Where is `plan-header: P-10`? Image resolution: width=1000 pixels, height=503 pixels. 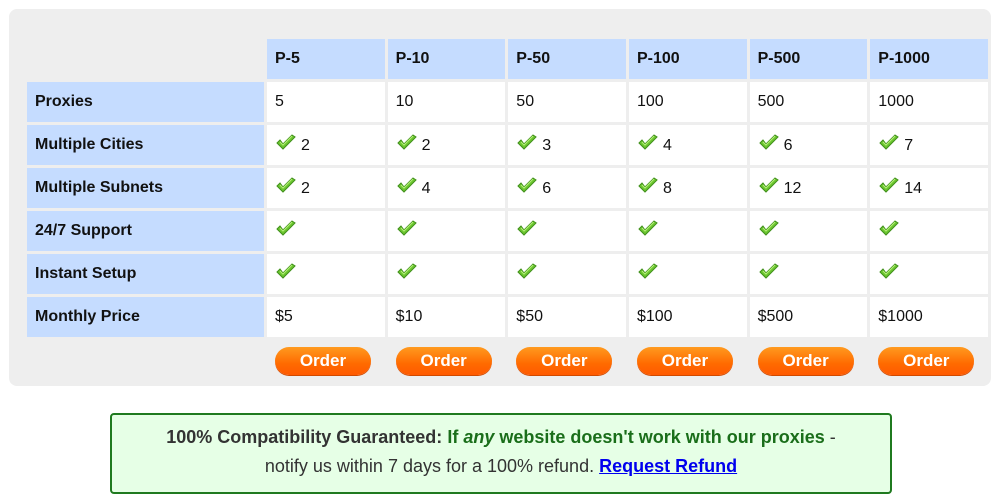 plan-header: P-10 is located at coordinates (446, 59).